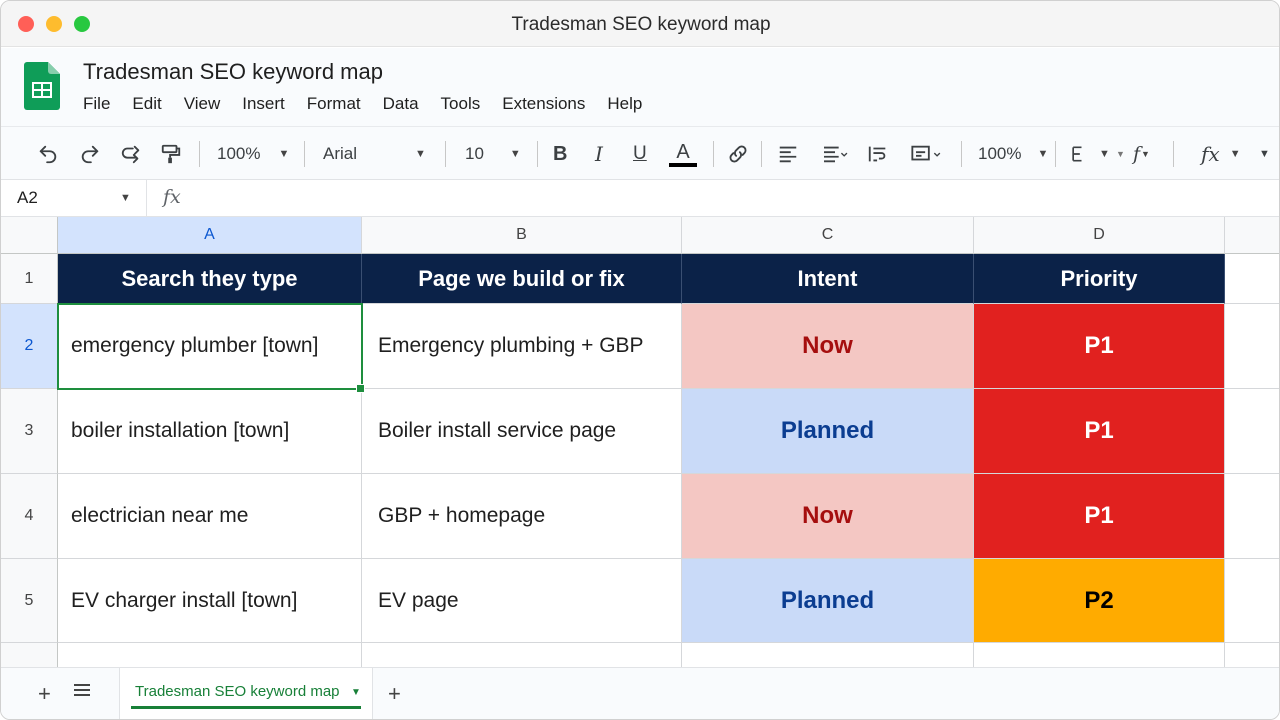 This screenshot has width=1280, height=720. I want to click on column-header-e, so click(1252, 235).